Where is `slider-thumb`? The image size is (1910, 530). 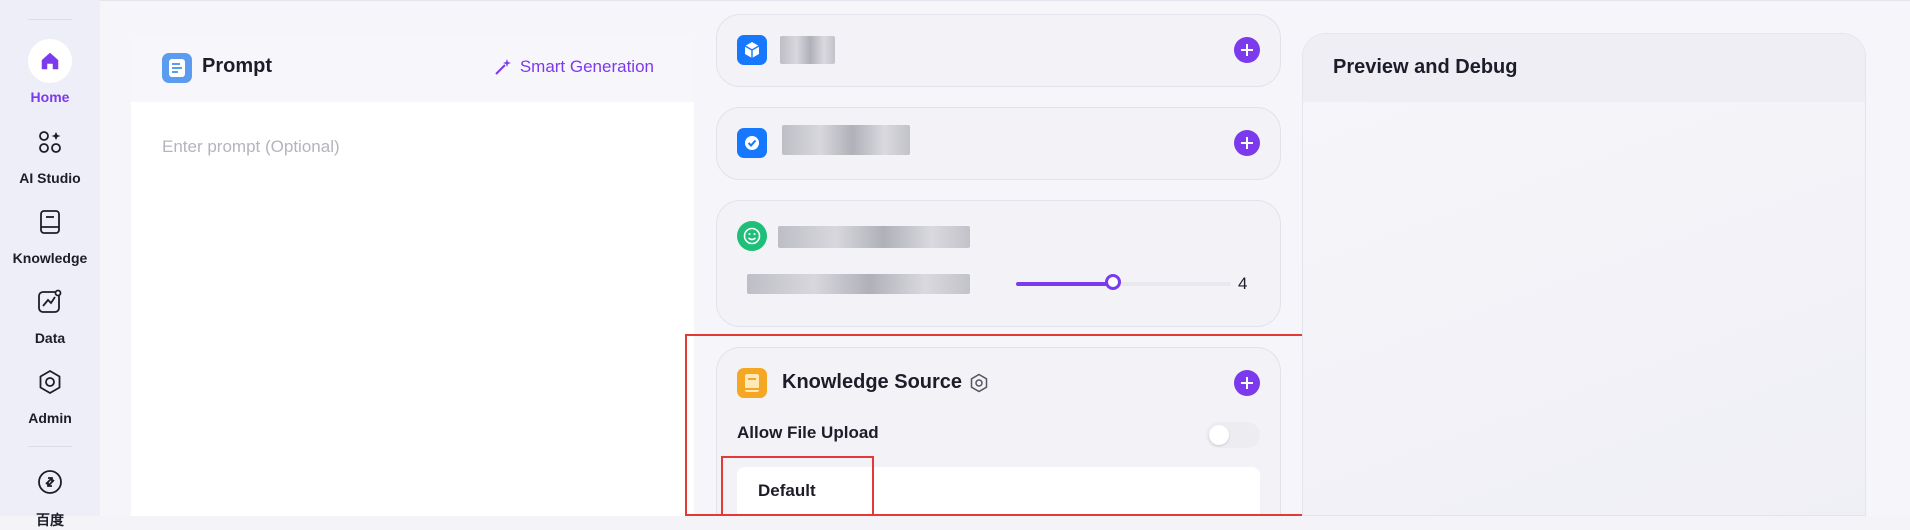
slider-thumb is located at coordinates (1113, 282).